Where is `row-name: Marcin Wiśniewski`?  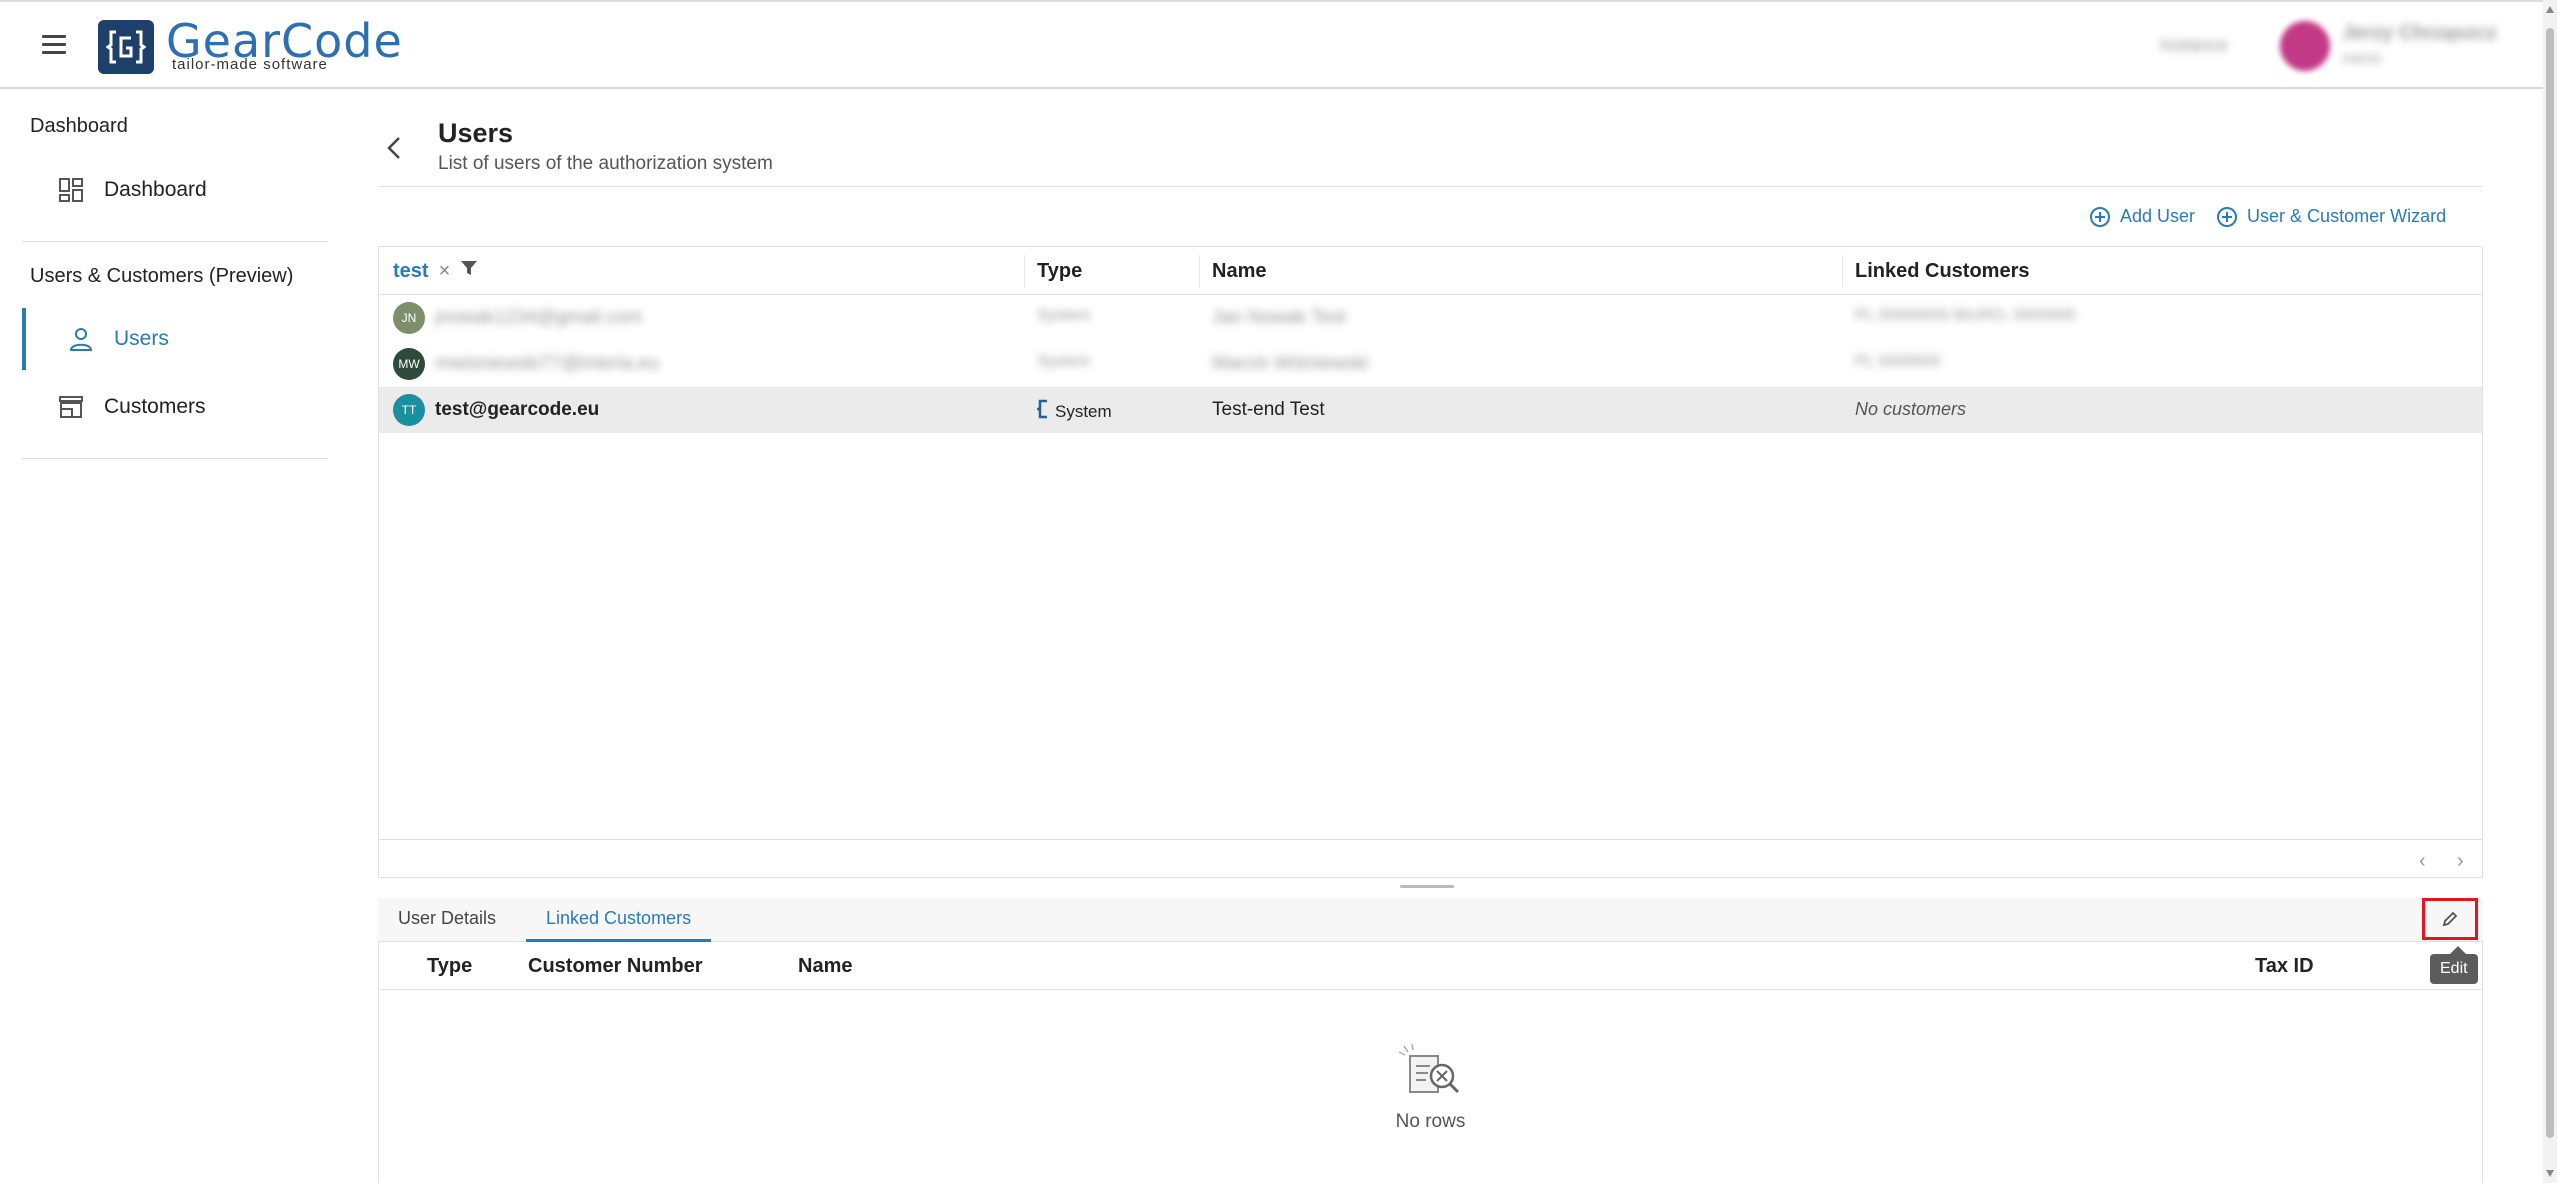
row-name: Marcin Wiśniewski is located at coordinates (1290, 363).